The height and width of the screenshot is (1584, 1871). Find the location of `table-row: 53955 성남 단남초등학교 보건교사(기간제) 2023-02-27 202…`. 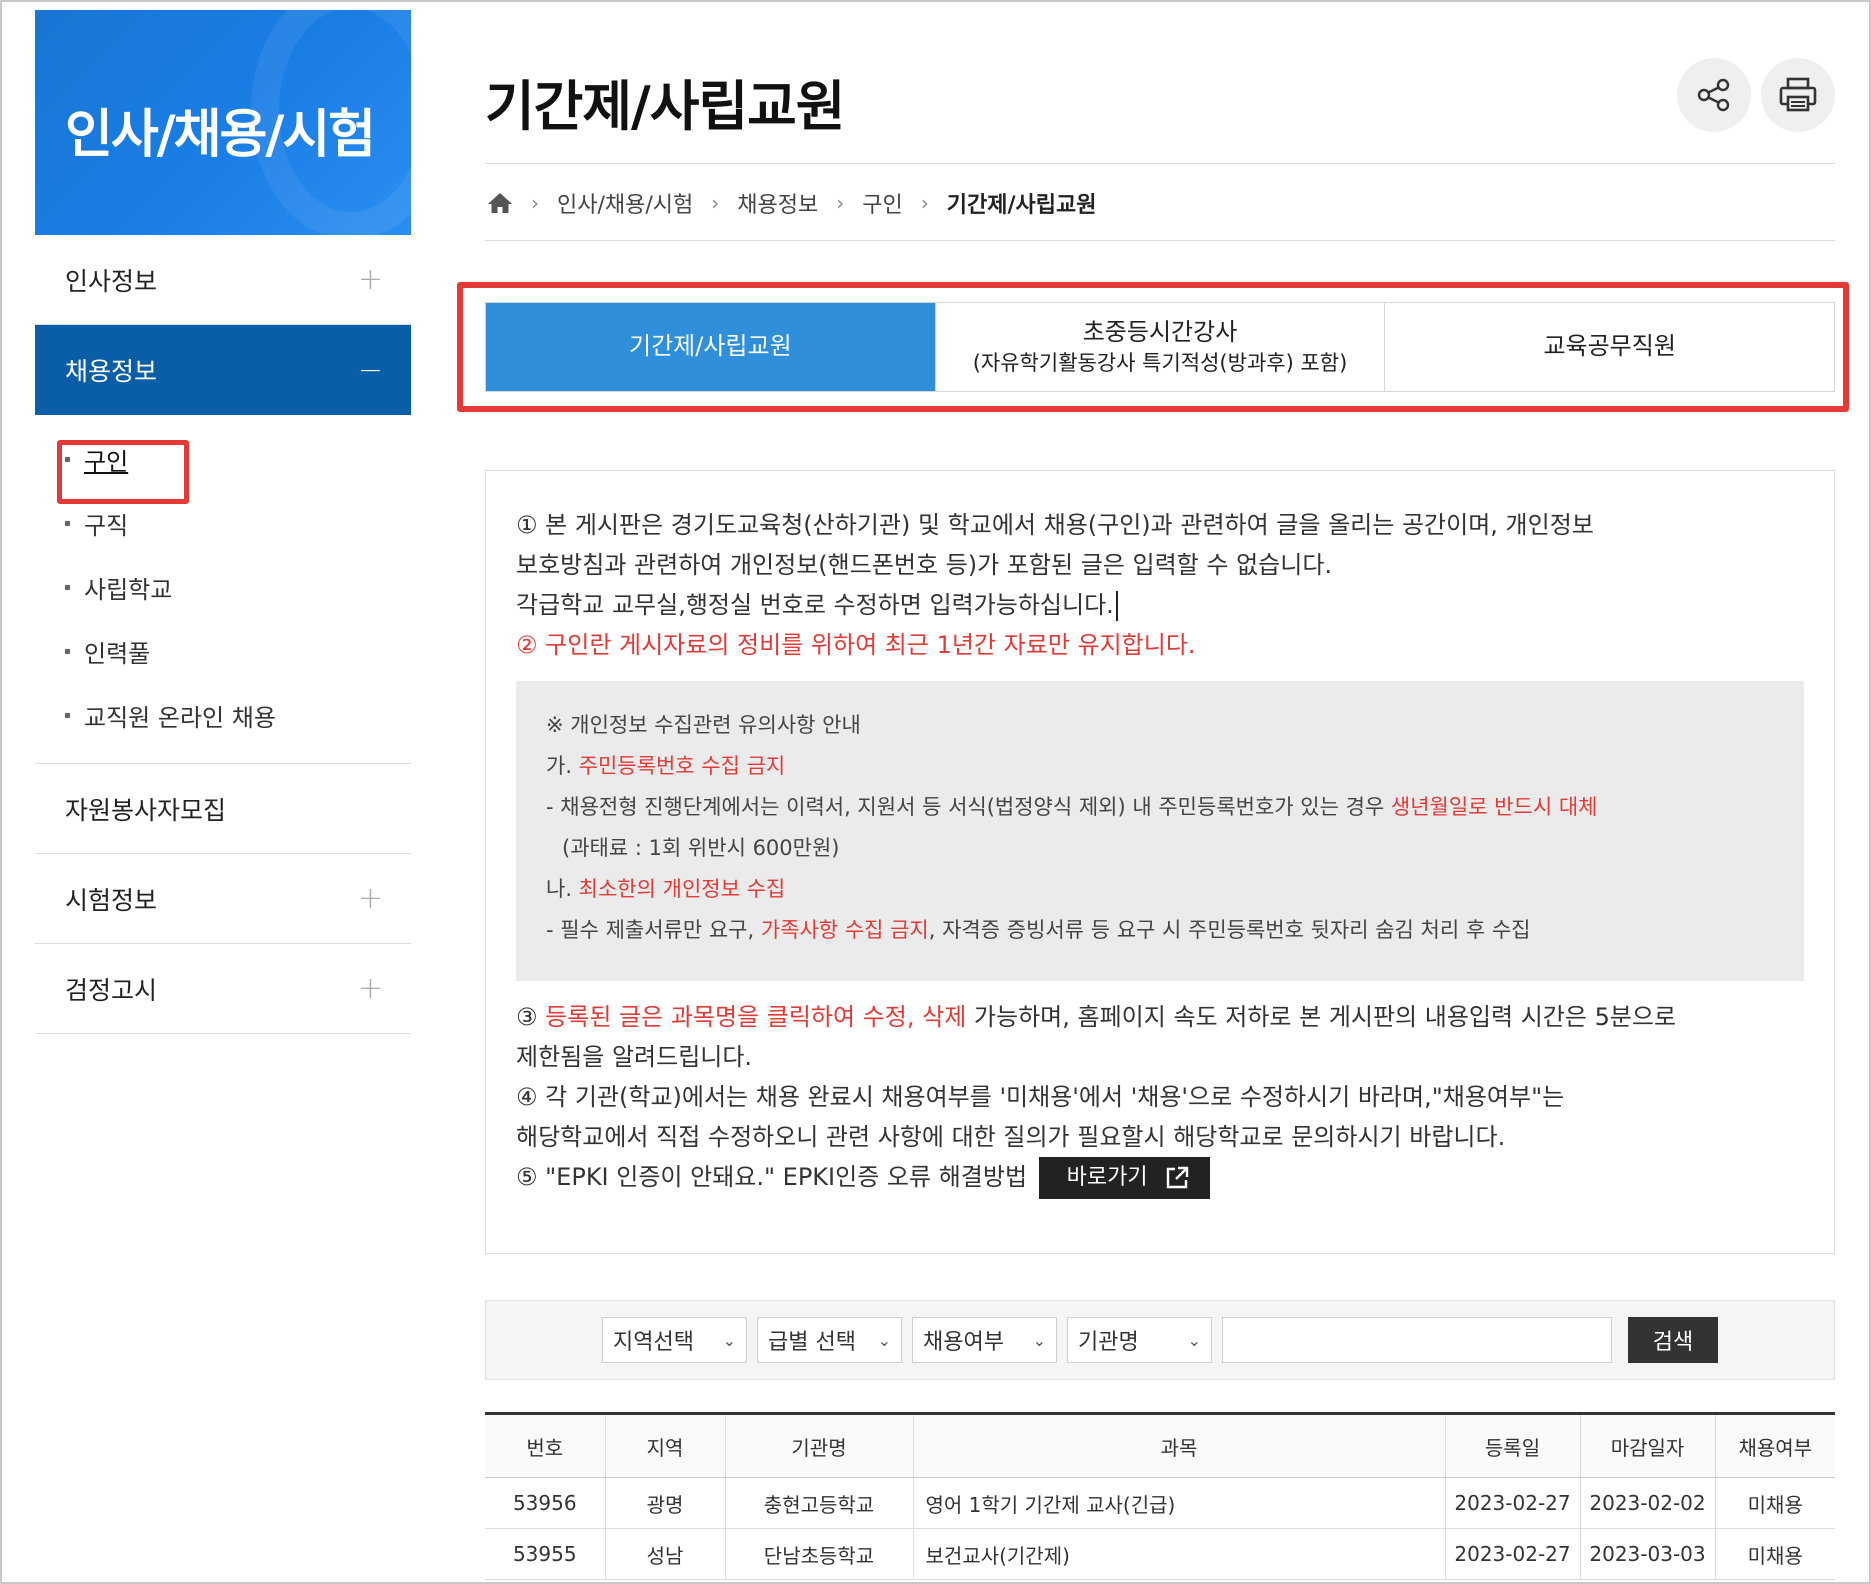

table-row: 53955 성남 단남초등학교 보건교사(기간제) 2023-02-27 202… is located at coordinates (1160, 1554).